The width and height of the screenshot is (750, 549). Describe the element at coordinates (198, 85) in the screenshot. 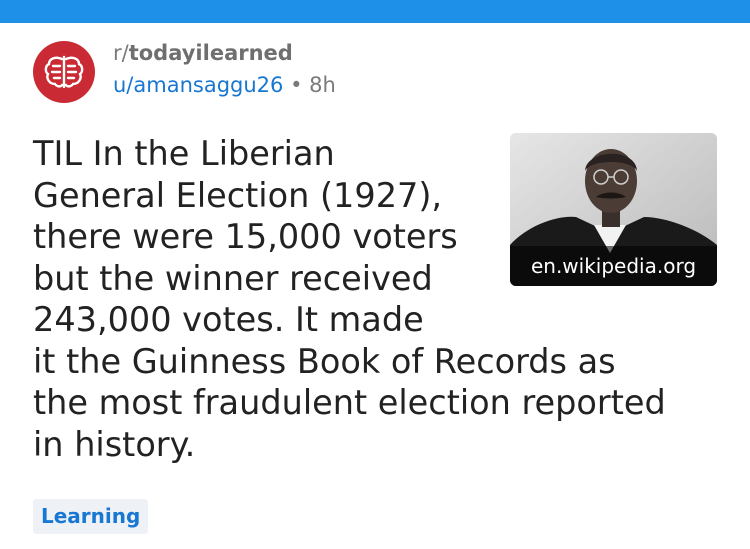

I see `author-link: u/amansaggu26` at that location.